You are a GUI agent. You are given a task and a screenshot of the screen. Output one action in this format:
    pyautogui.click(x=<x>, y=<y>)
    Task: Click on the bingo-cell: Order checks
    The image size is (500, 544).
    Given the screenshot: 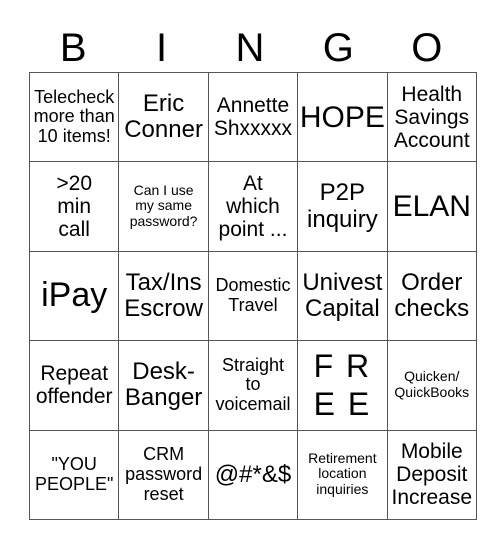 What is the action you would take?
    pyautogui.click(x=431, y=296)
    